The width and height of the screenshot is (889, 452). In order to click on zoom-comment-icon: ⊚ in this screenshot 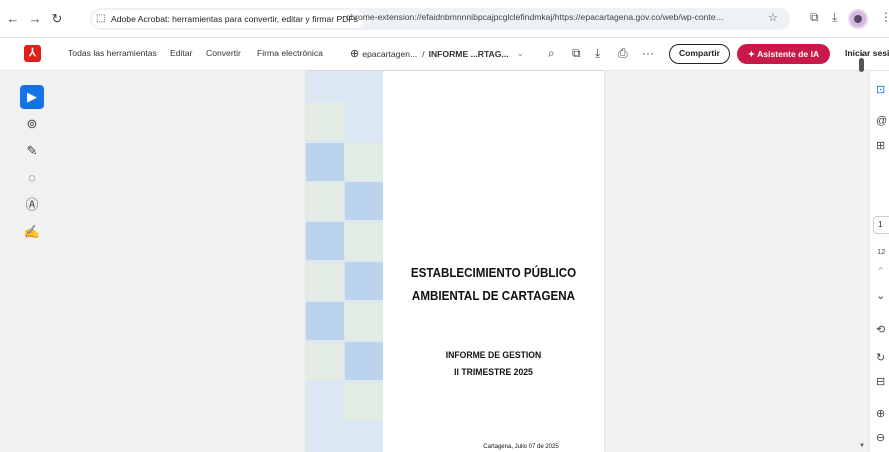, I will do `click(32, 124)`.